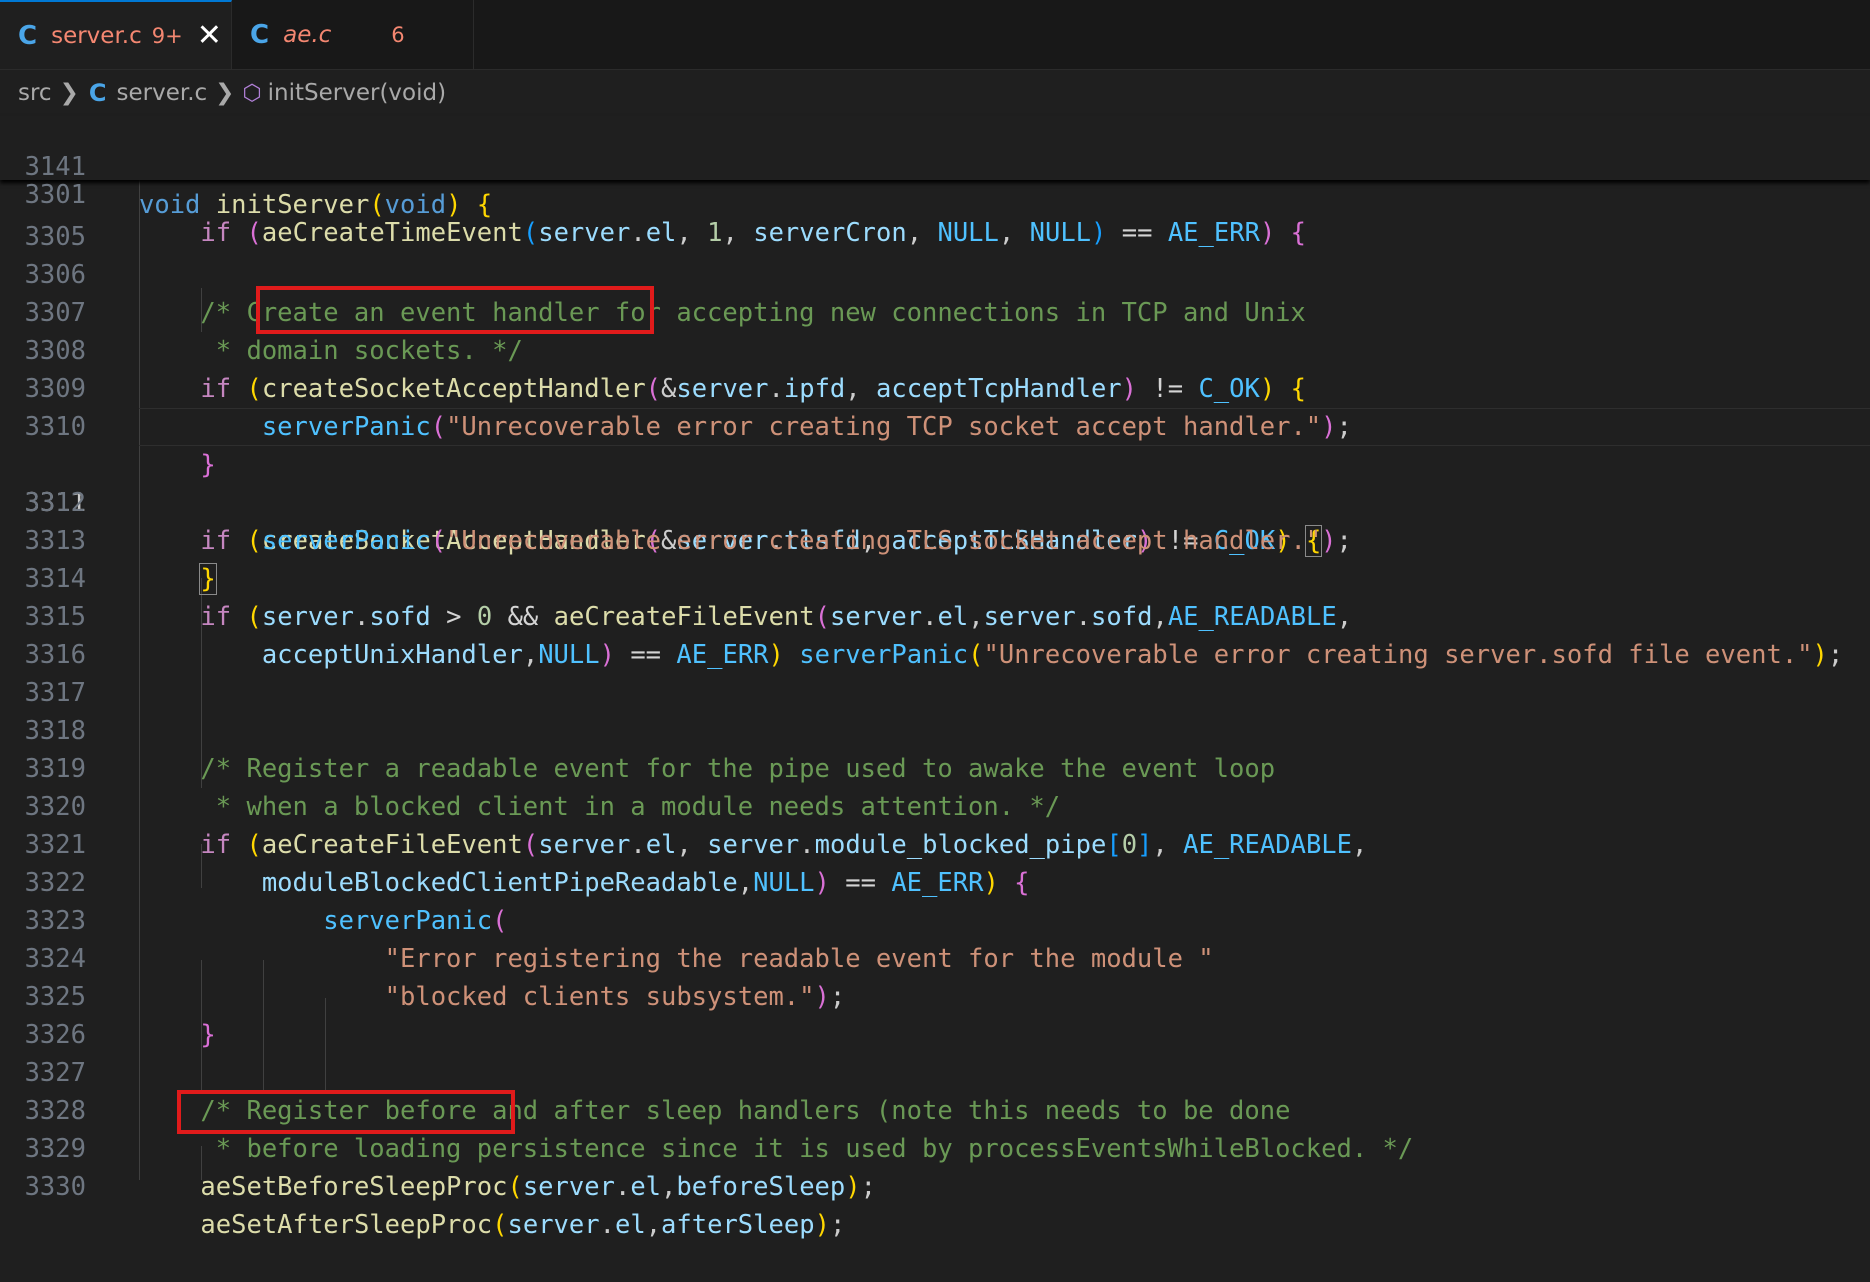 This screenshot has width=1870, height=1282. What do you see at coordinates (935, 881) in the screenshot?
I see `code-line: 3322 serverPanic(` at bounding box center [935, 881].